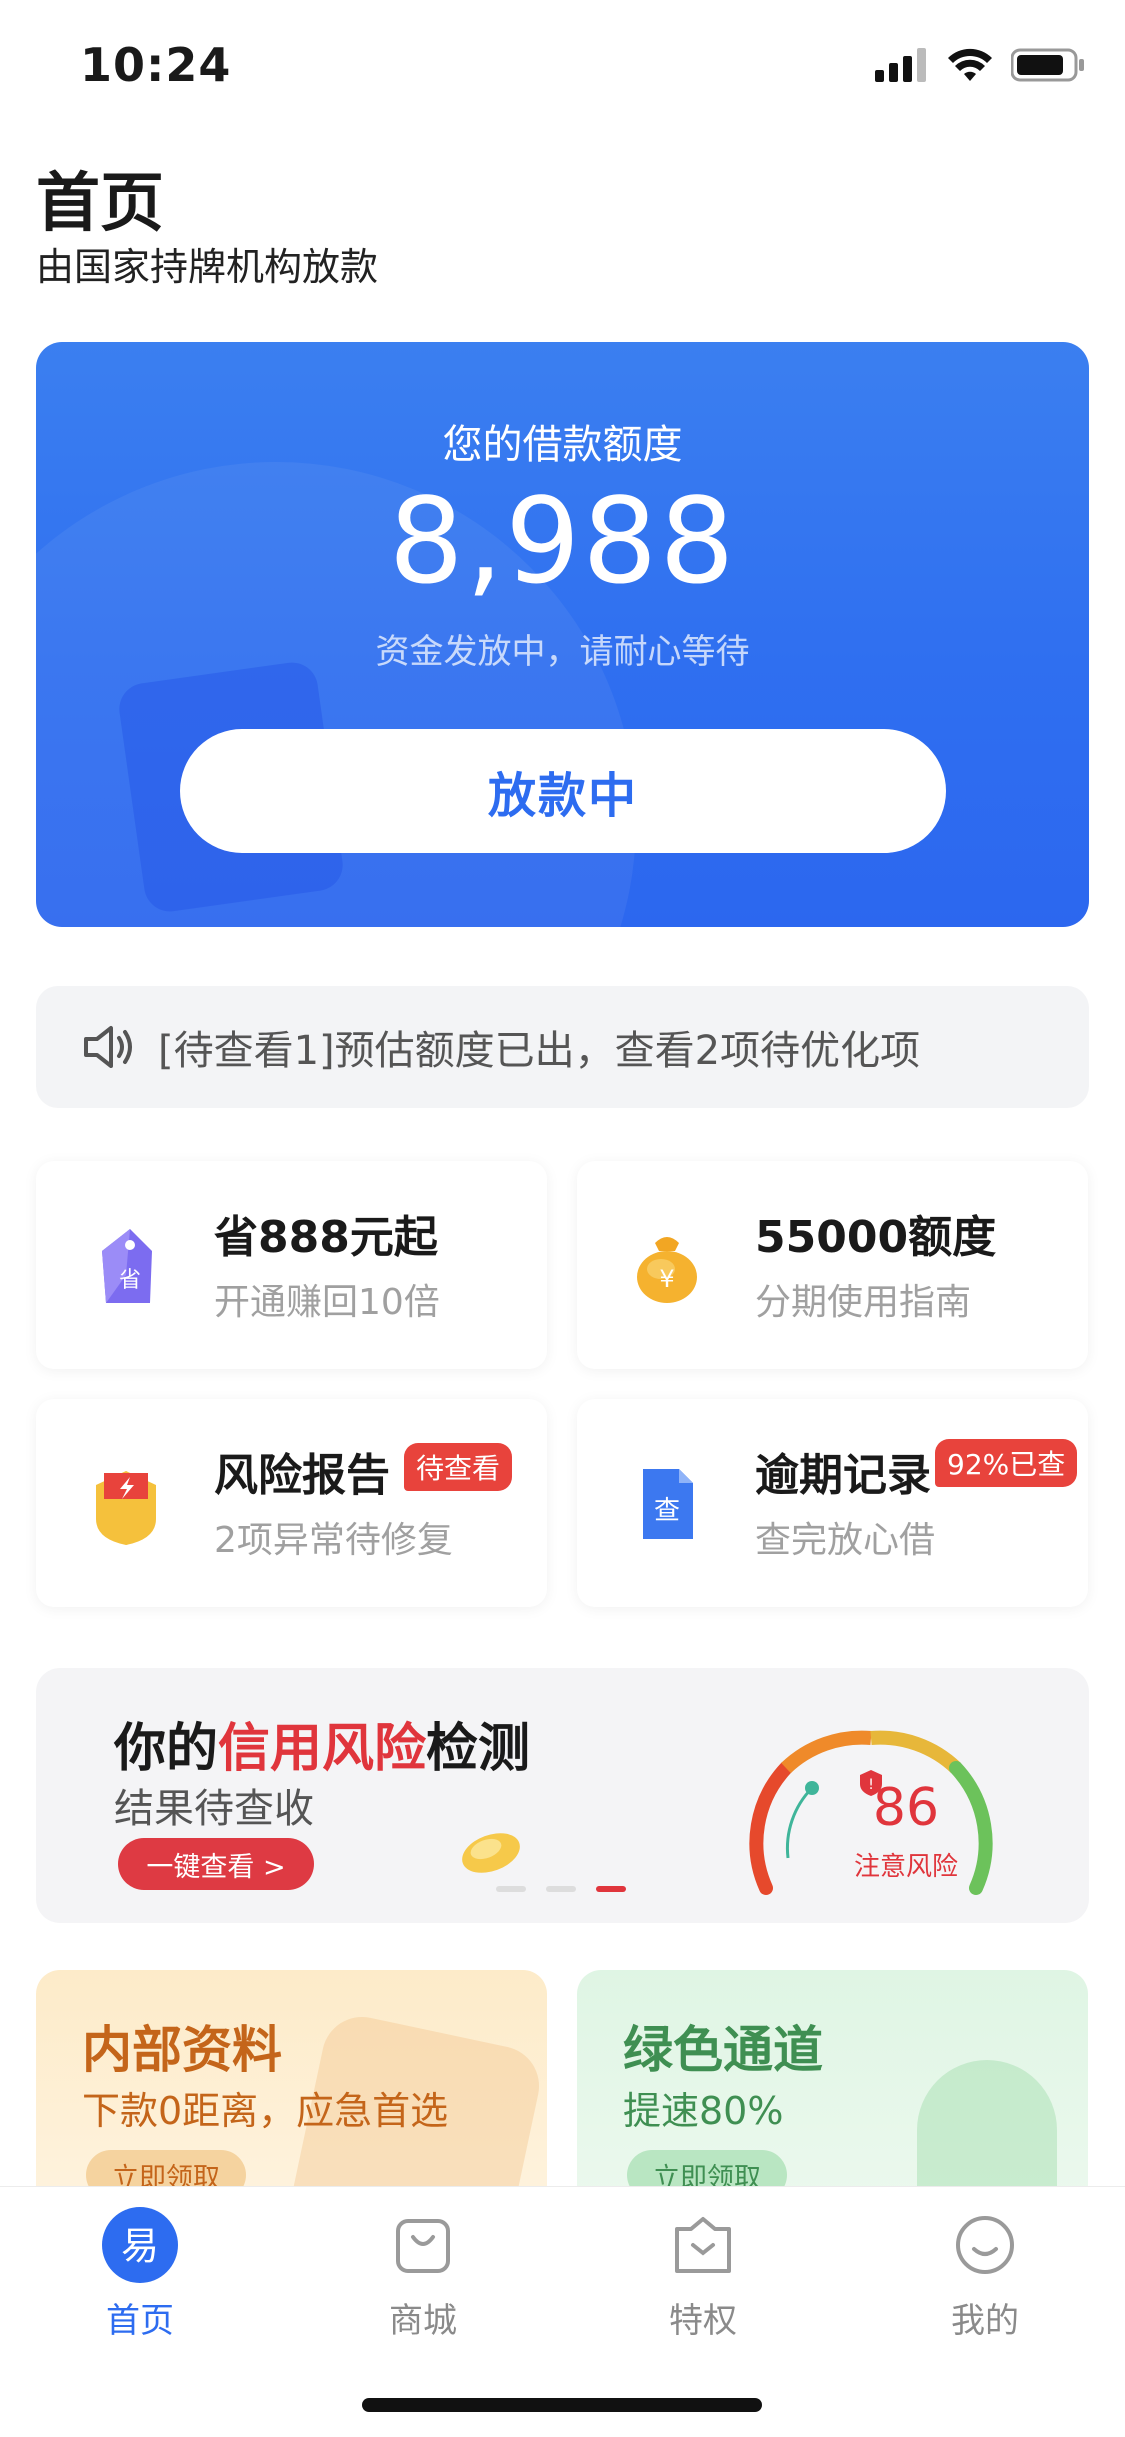 This screenshot has width=1125, height=2437. Describe the element at coordinates (423, 2274) in the screenshot. I see `tab-mall: 商城` at that location.